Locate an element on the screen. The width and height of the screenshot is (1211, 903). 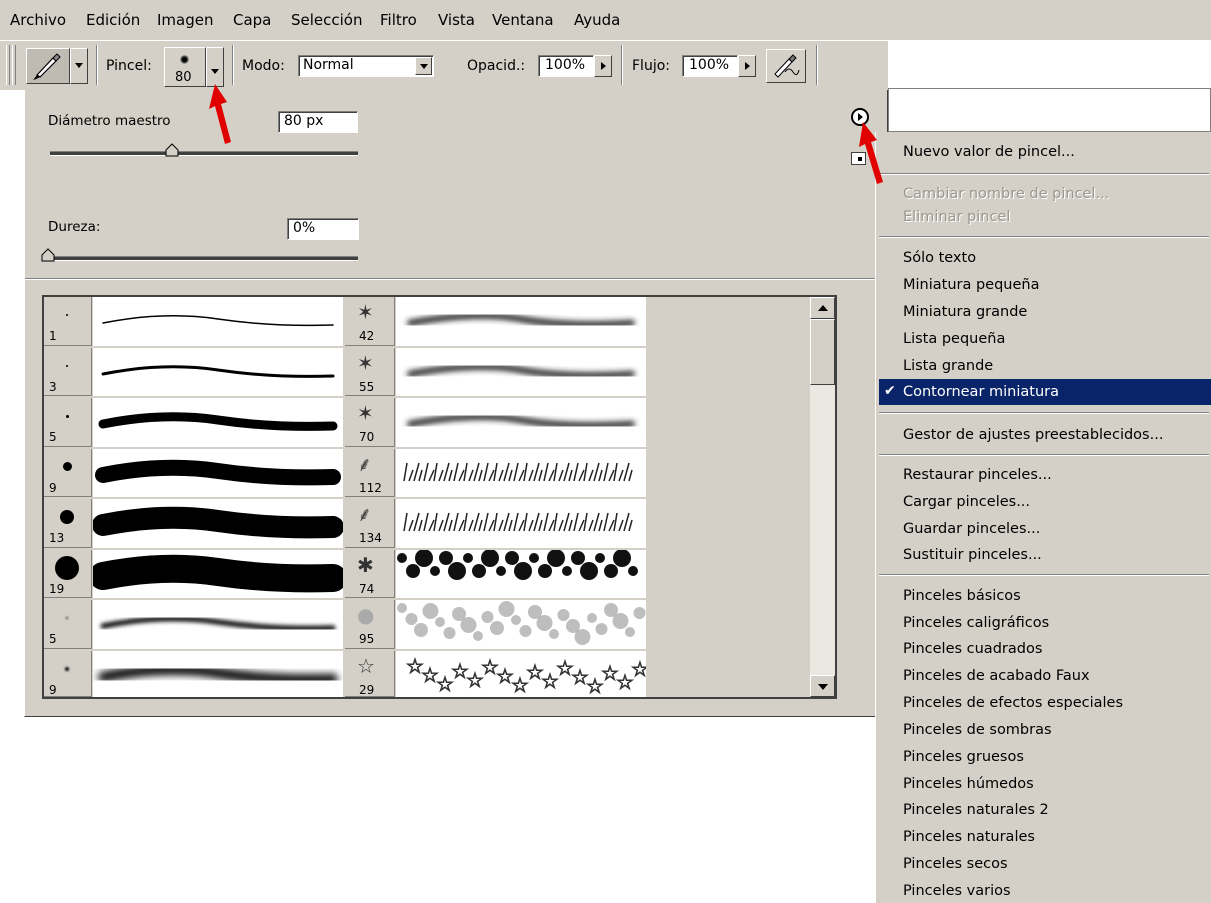
master-diameter-slider-knob is located at coordinates (172, 150).